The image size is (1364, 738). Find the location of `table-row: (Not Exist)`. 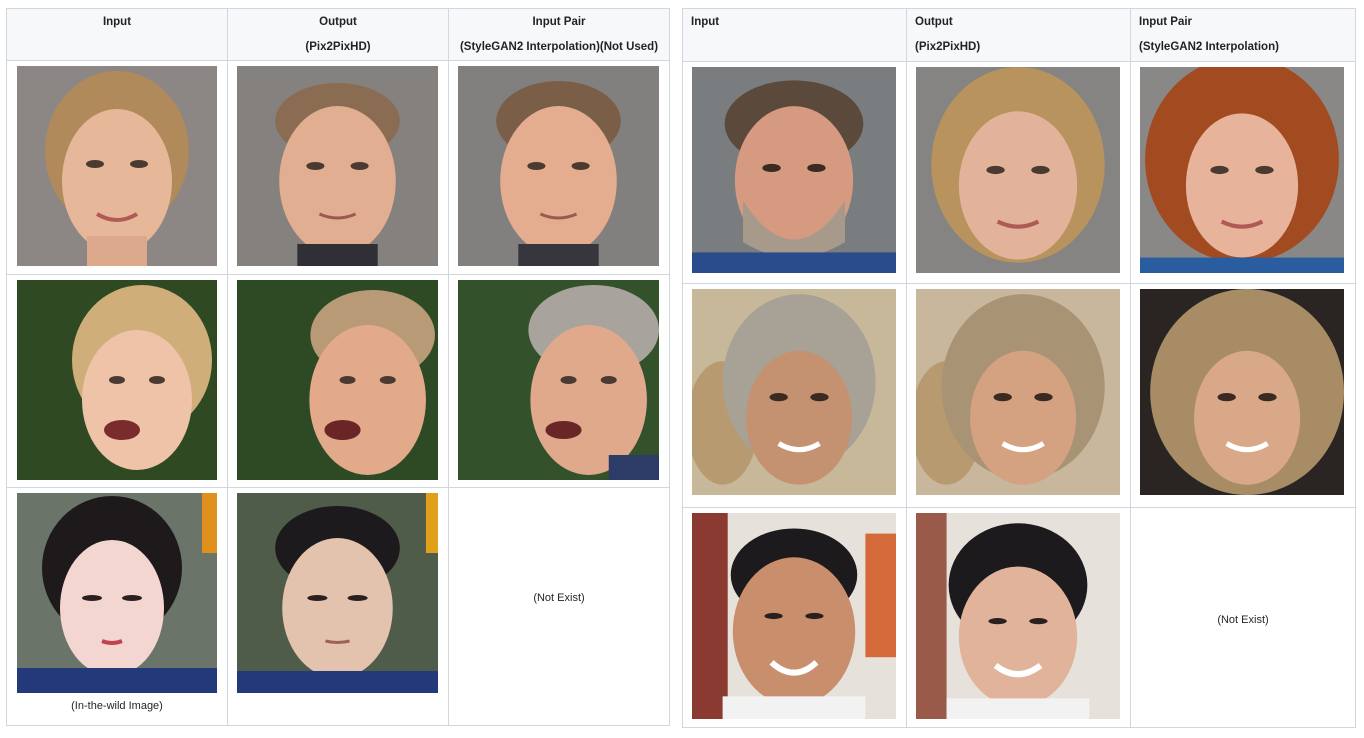

table-row: (Not Exist) is located at coordinates (1019, 617).